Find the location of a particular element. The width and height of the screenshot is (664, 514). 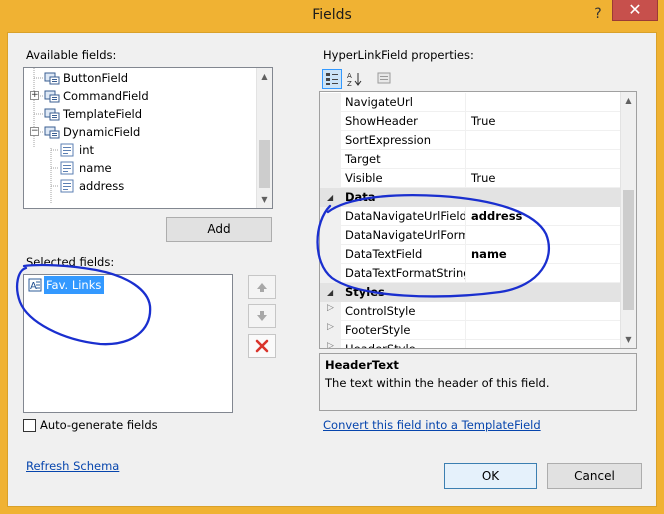

property-category-data: ◢ Data is located at coordinates (470, 197).